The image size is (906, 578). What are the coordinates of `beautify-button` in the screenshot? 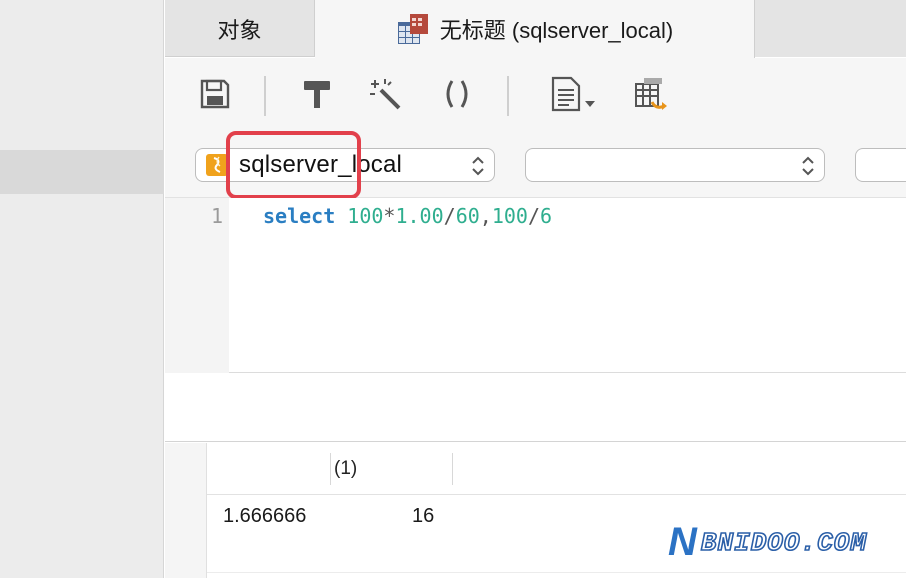 It's located at (385, 94).